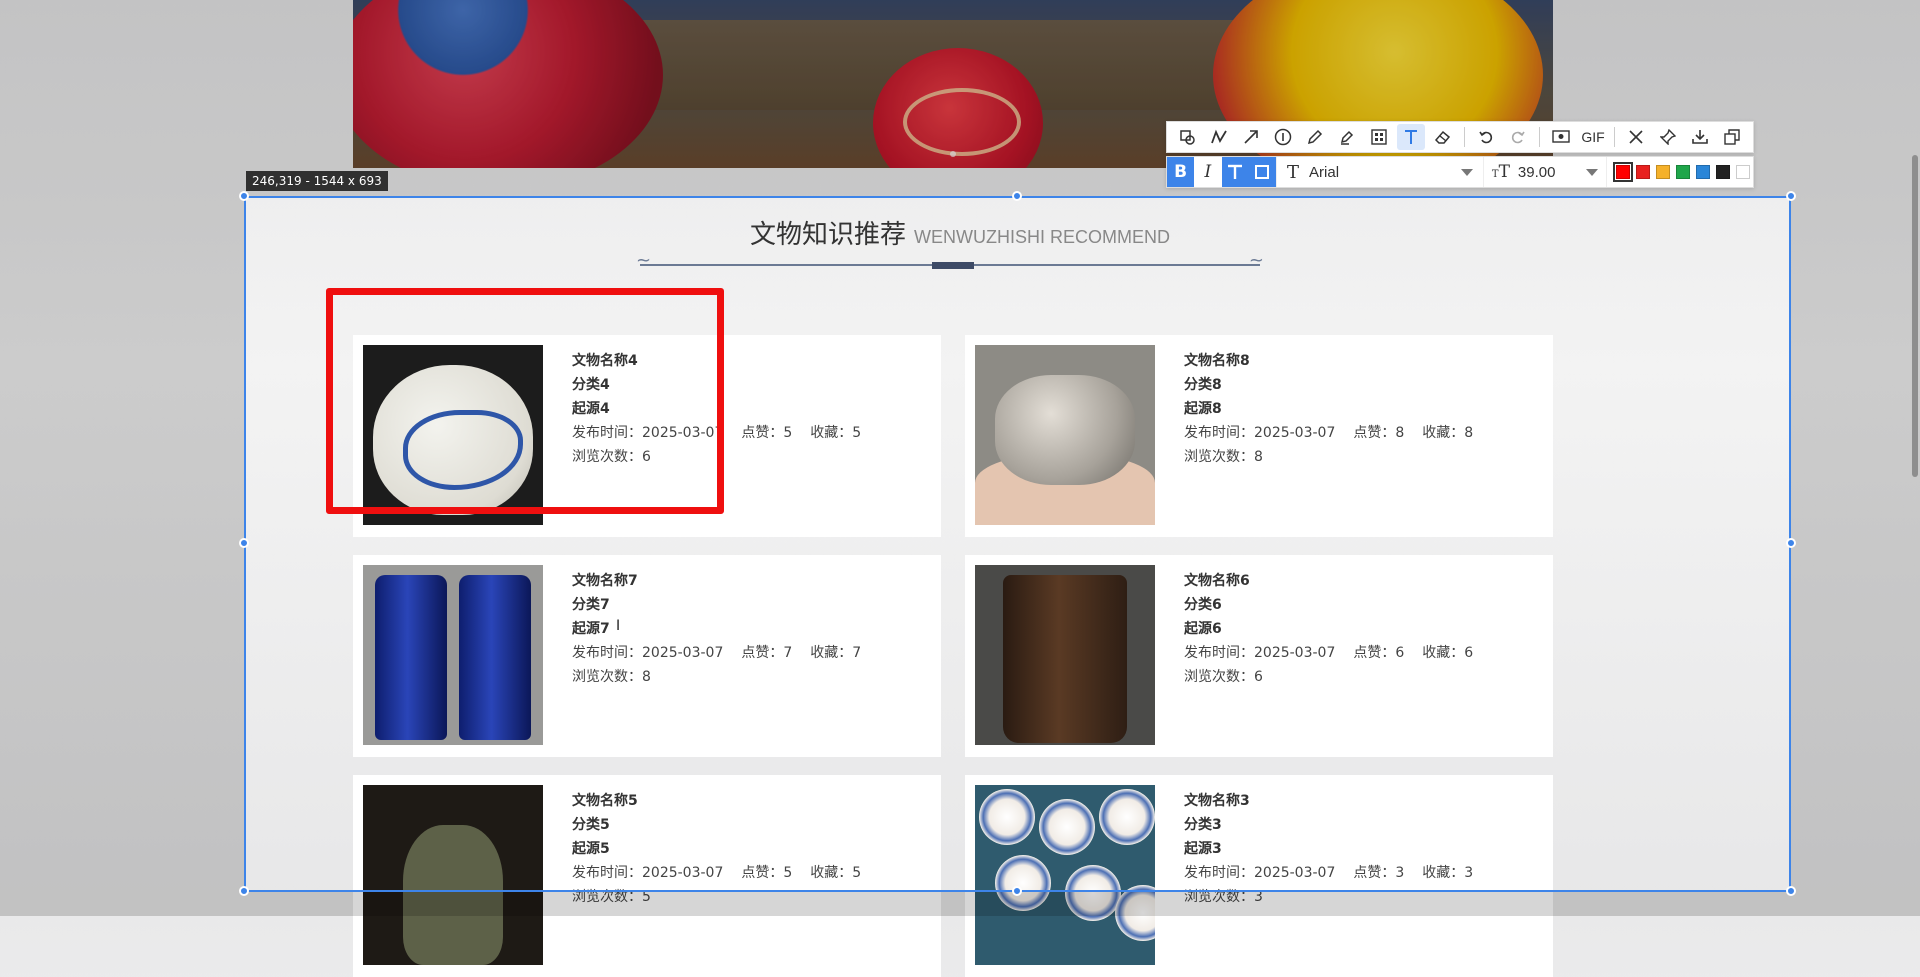 This screenshot has width=1920, height=977. Describe the element at coordinates (1203, 849) in the screenshot. I see `artifact-origin: 起源3` at that location.